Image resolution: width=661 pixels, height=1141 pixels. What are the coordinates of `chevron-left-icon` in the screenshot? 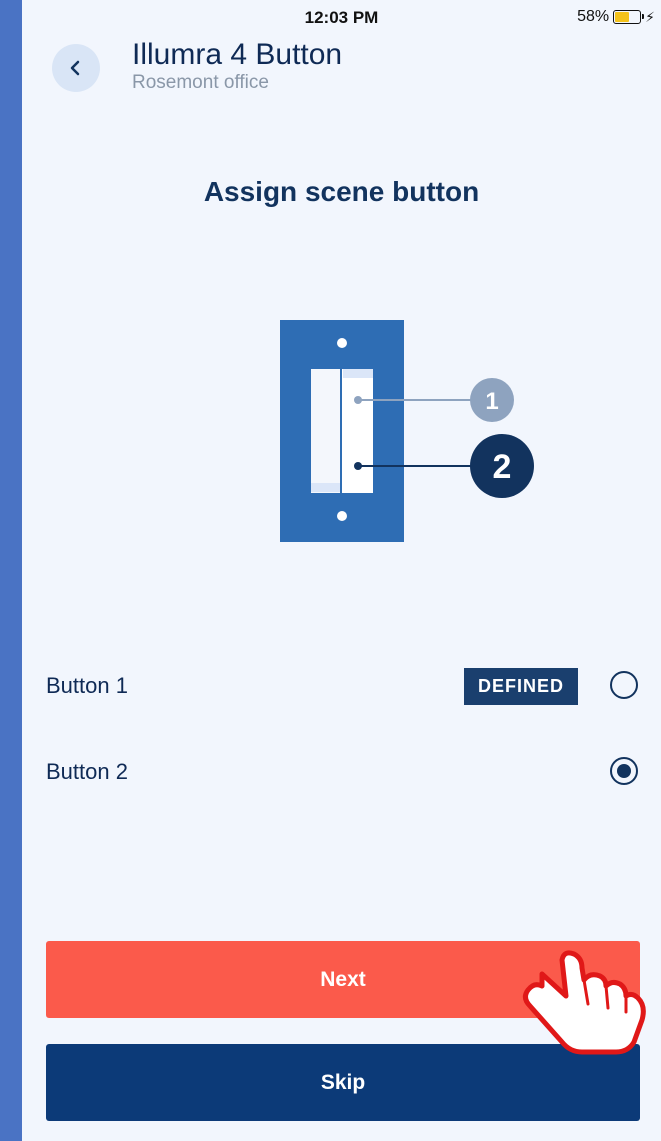 It's located at (75, 68).